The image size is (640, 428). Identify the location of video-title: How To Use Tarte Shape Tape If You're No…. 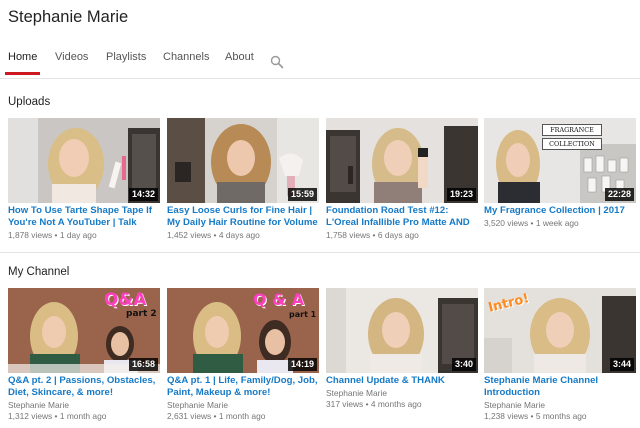
(84, 216).